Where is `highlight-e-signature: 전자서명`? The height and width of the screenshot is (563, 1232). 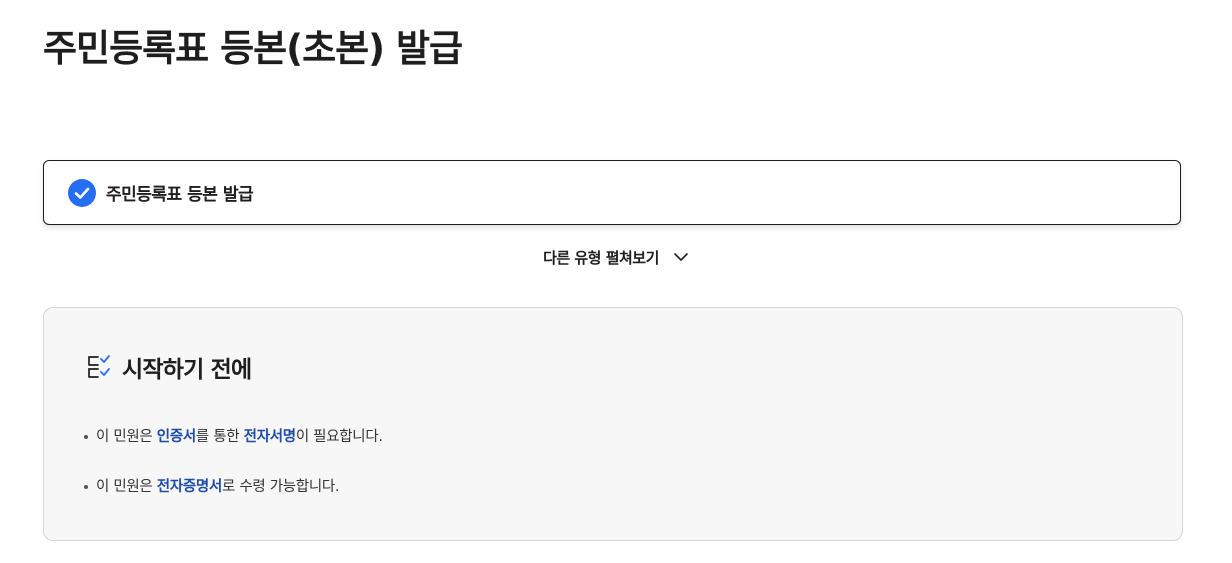
highlight-e-signature: 전자서명 is located at coordinates (269, 437).